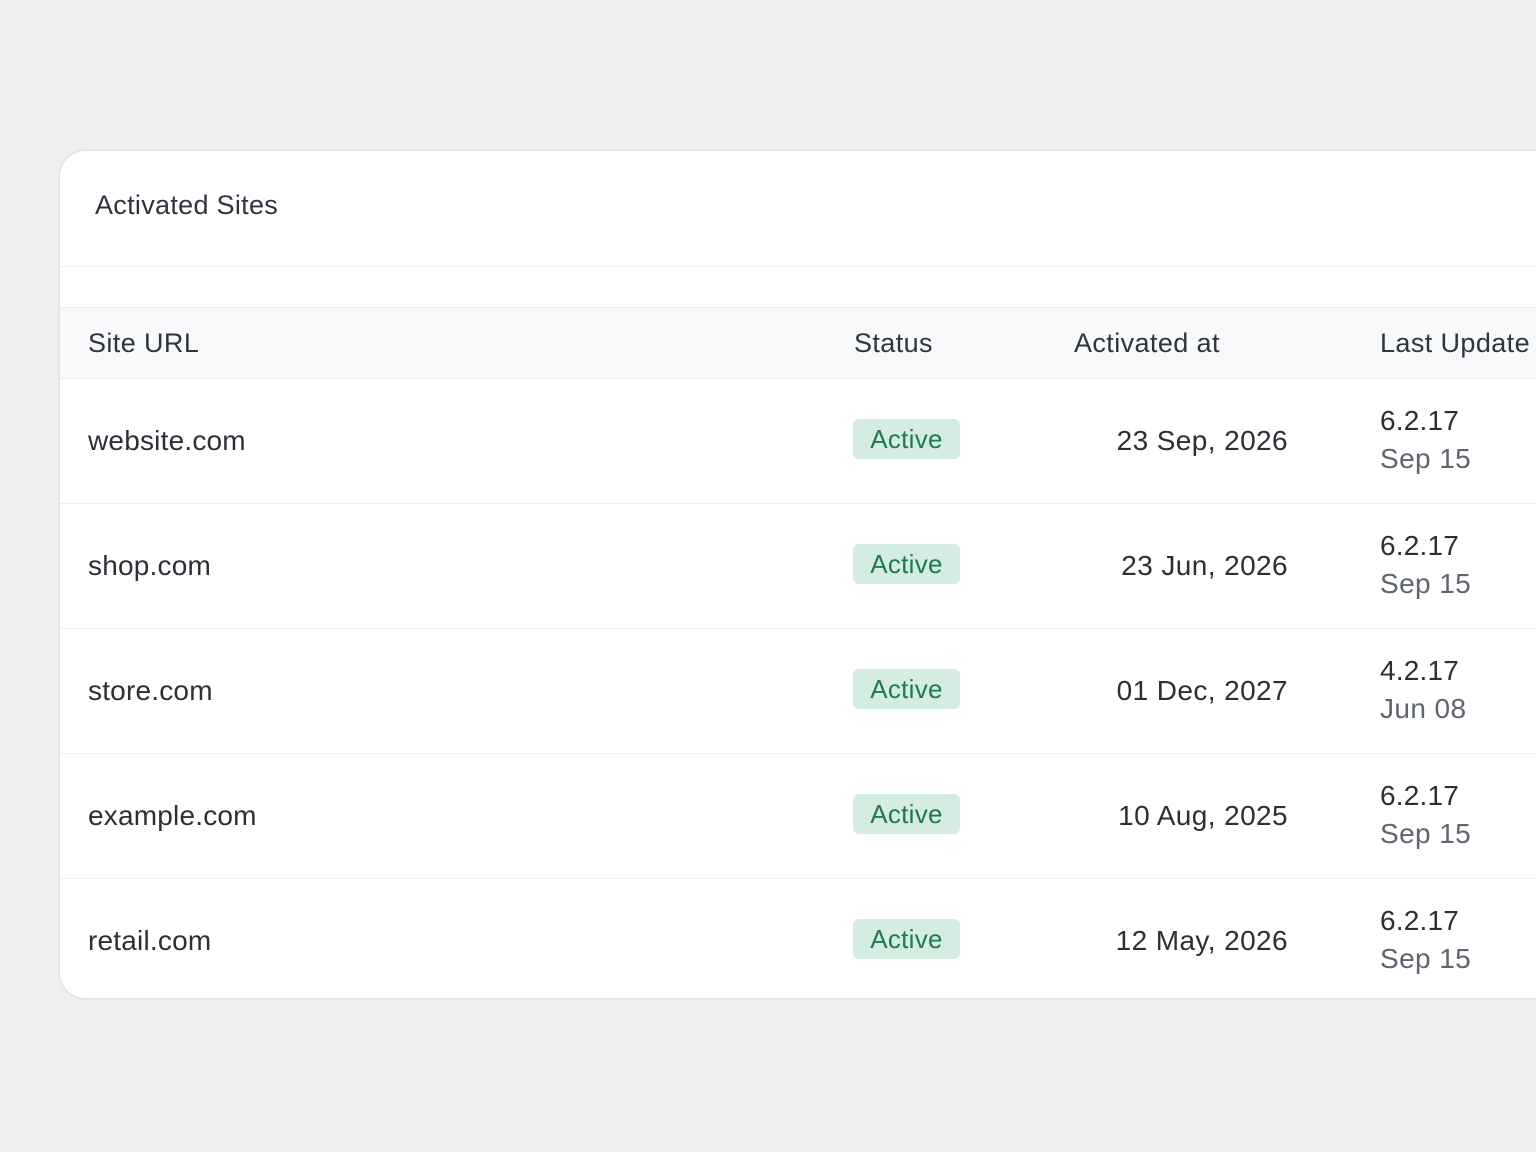  I want to click on column-header-site-url: Site URL, so click(143, 343).